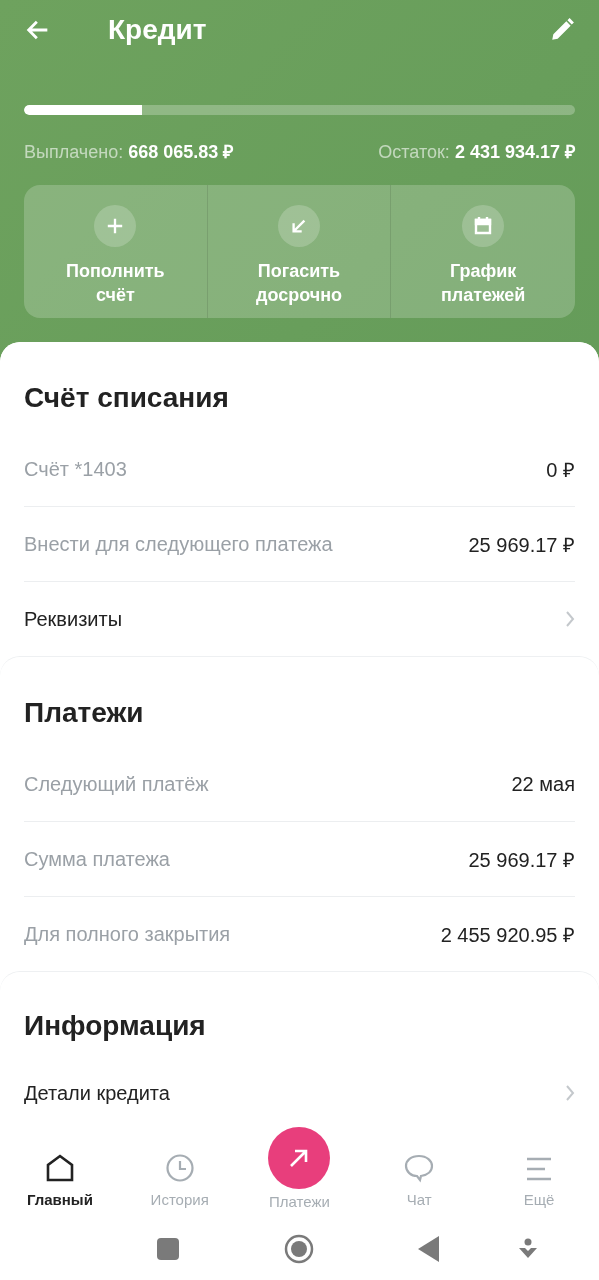  What do you see at coordinates (115, 226) in the screenshot?
I see `plus-icon` at bounding box center [115, 226].